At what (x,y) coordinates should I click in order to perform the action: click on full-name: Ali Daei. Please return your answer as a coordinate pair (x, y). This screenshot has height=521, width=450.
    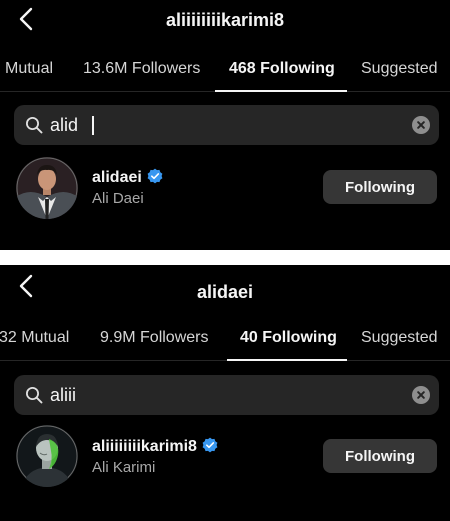
    Looking at the image, I should click on (118, 198).